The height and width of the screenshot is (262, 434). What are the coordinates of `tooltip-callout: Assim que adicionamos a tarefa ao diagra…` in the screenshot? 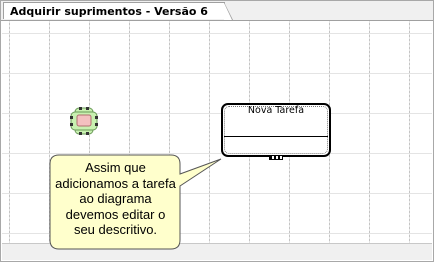 It's located at (135, 202).